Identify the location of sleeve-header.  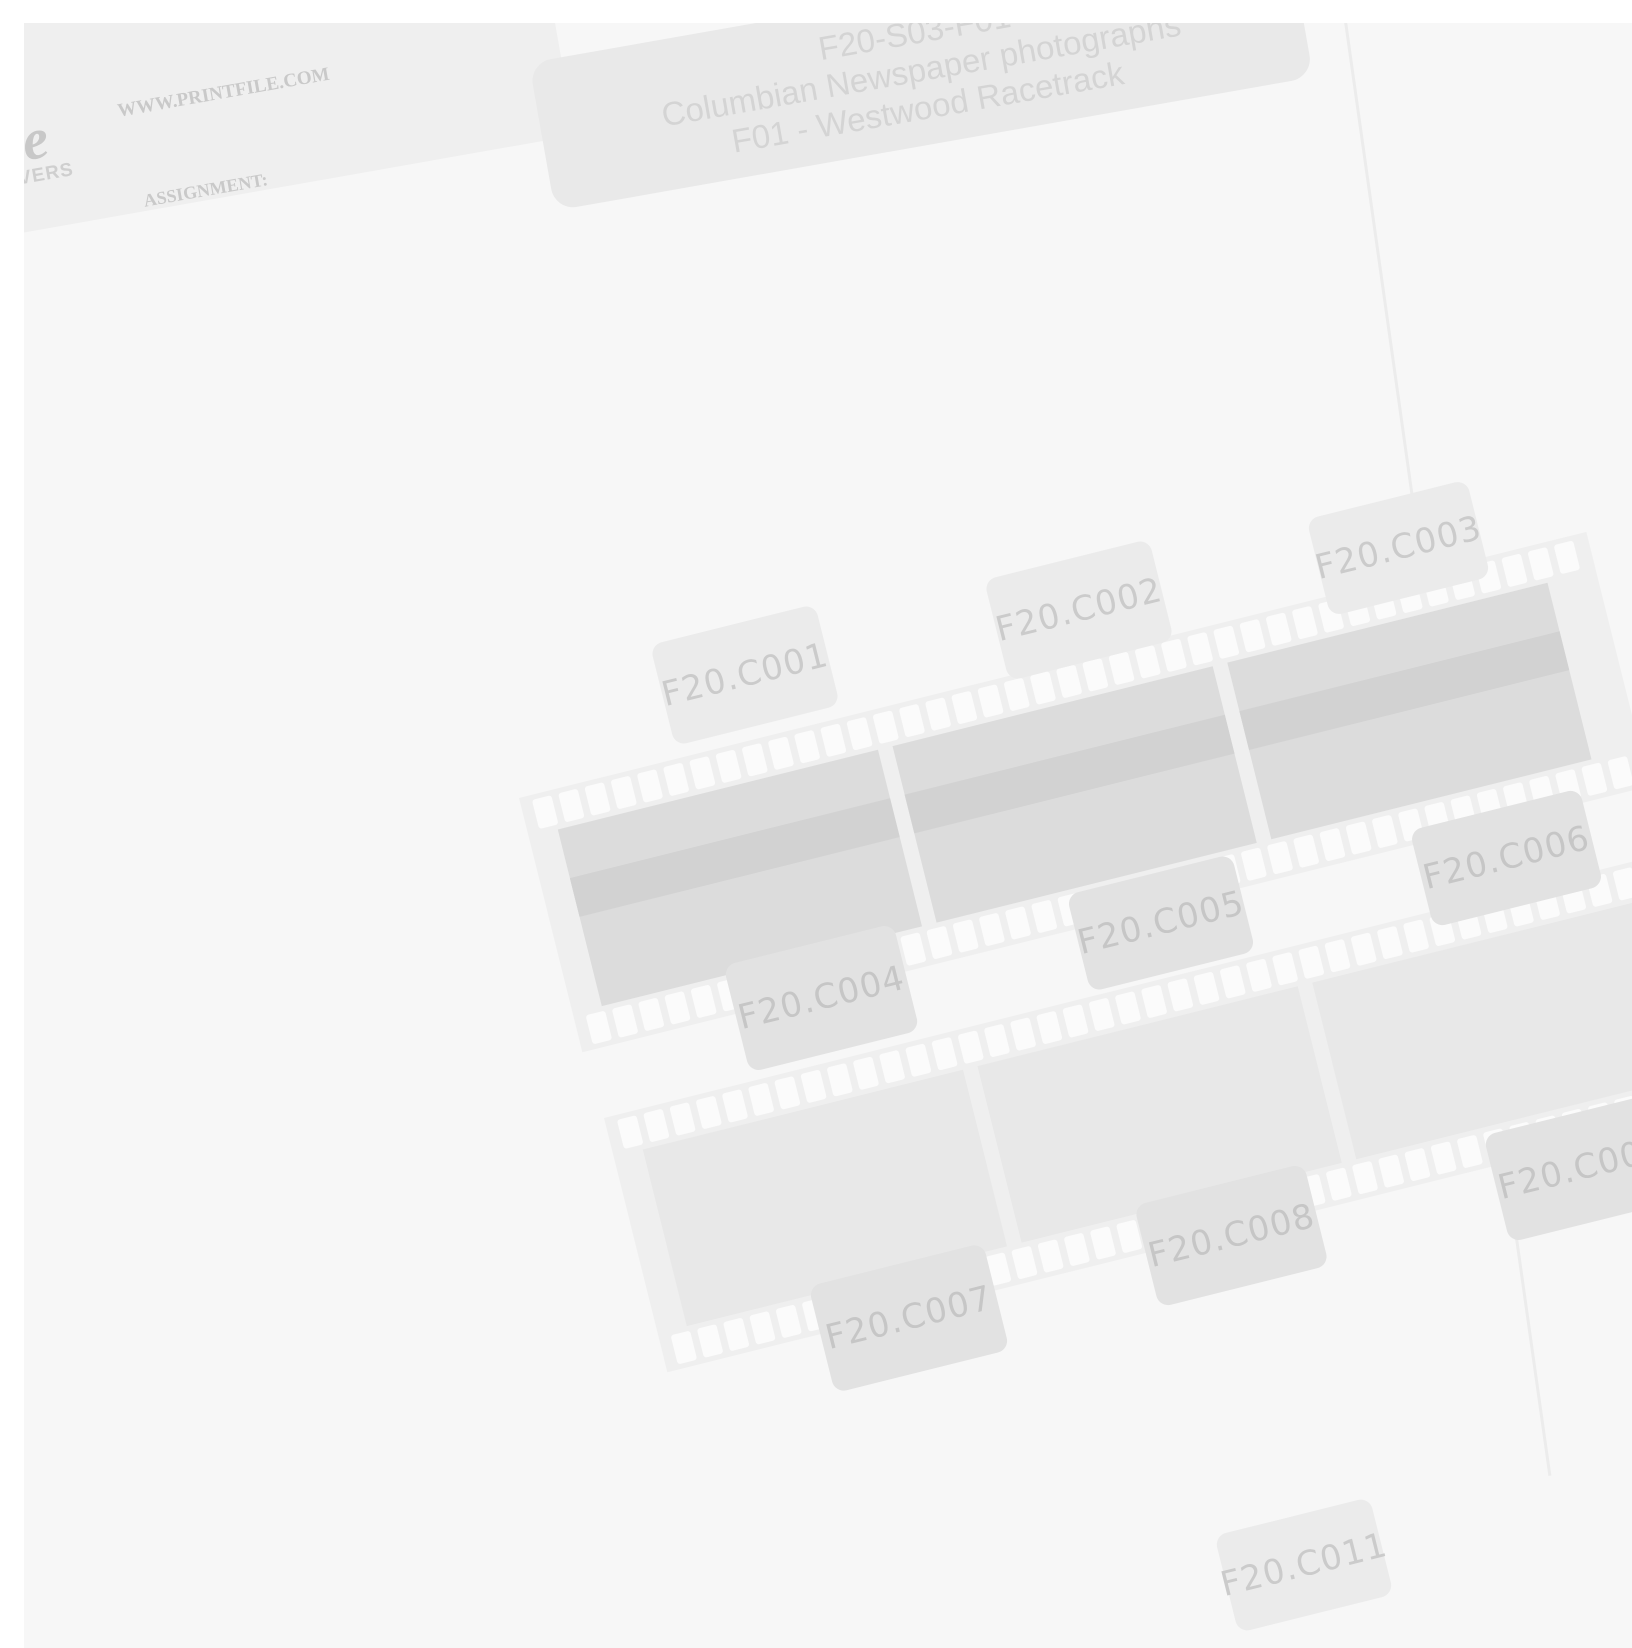
(299, 131).